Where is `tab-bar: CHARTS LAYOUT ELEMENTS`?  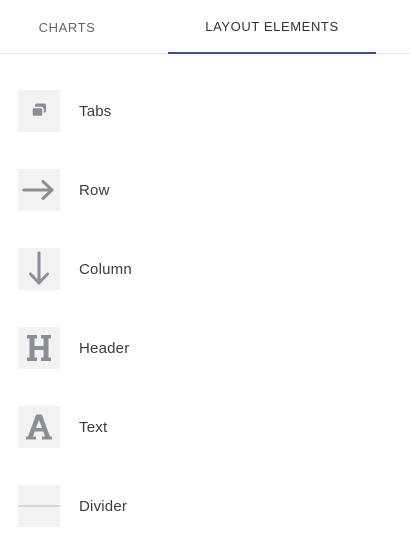
tab-bar: CHARTS LAYOUT ELEMENTS is located at coordinates (205, 27).